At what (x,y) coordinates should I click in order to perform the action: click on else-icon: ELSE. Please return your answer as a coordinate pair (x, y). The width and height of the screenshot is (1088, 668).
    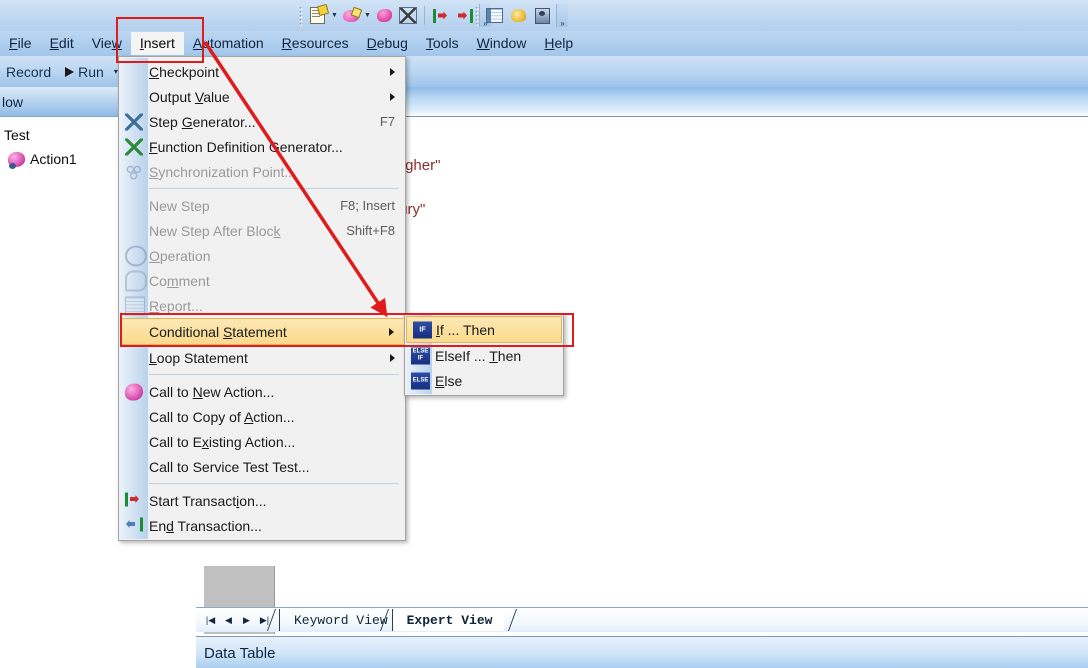
    Looking at the image, I should click on (420, 380).